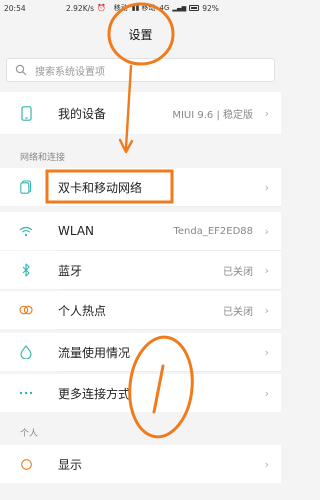 The width and height of the screenshot is (320, 500). What do you see at coordinates (194, 8) in the screenshot?
I see `battery-icon` at bounding box center [194, 8].